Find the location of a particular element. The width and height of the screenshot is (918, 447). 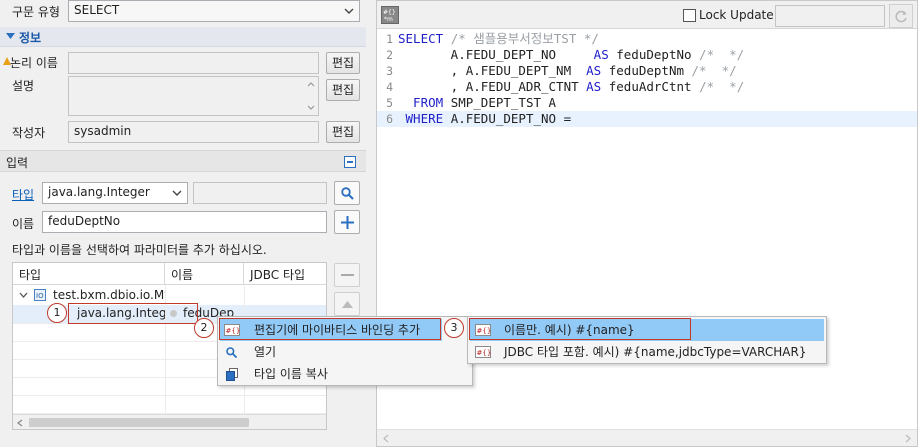

highlight-box-menu-item is located at coordinates (330, 329).